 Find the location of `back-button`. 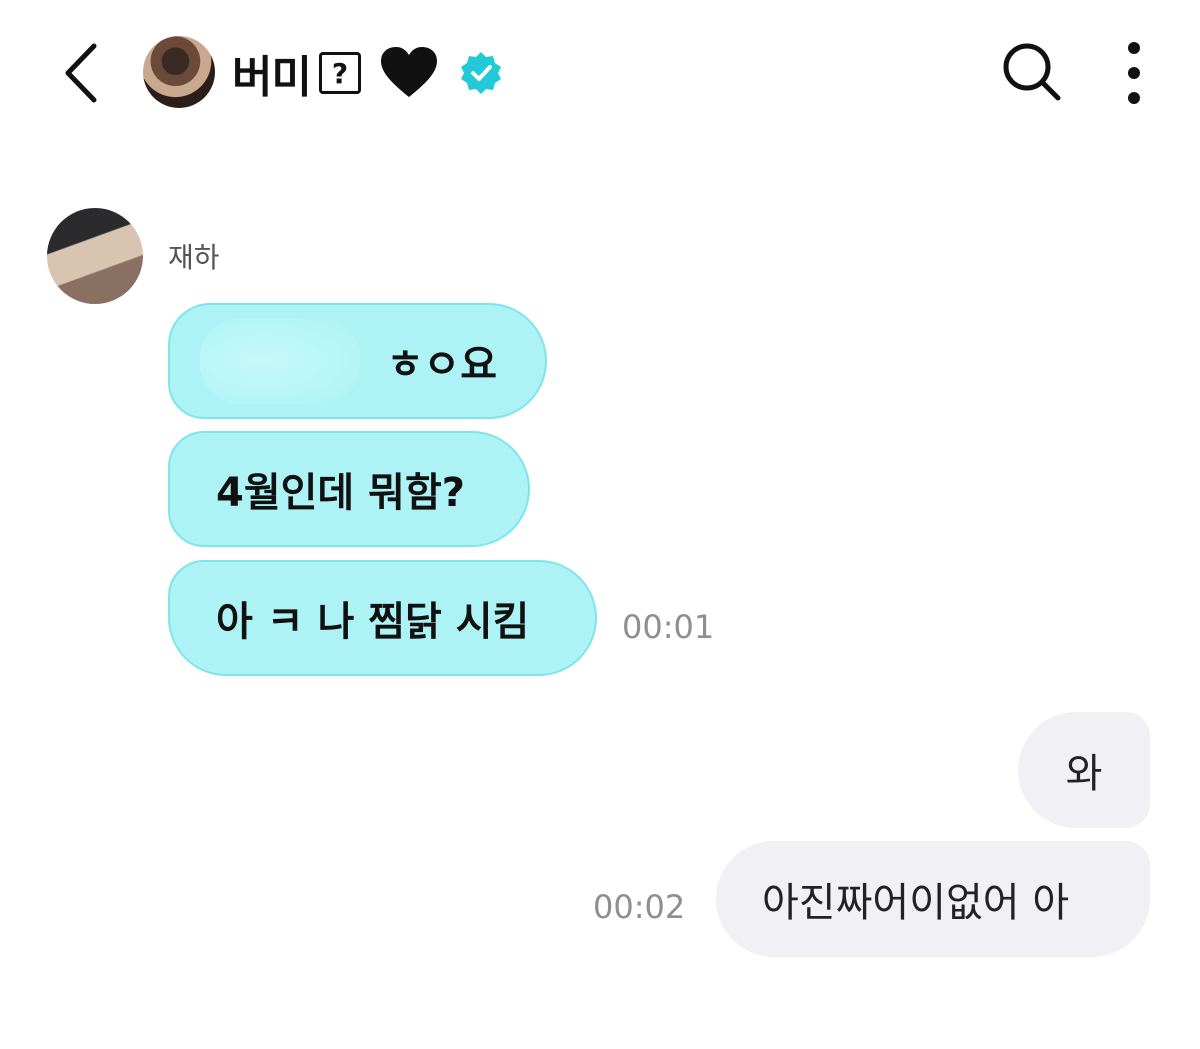

back-button is located at coordinates (82, 73).